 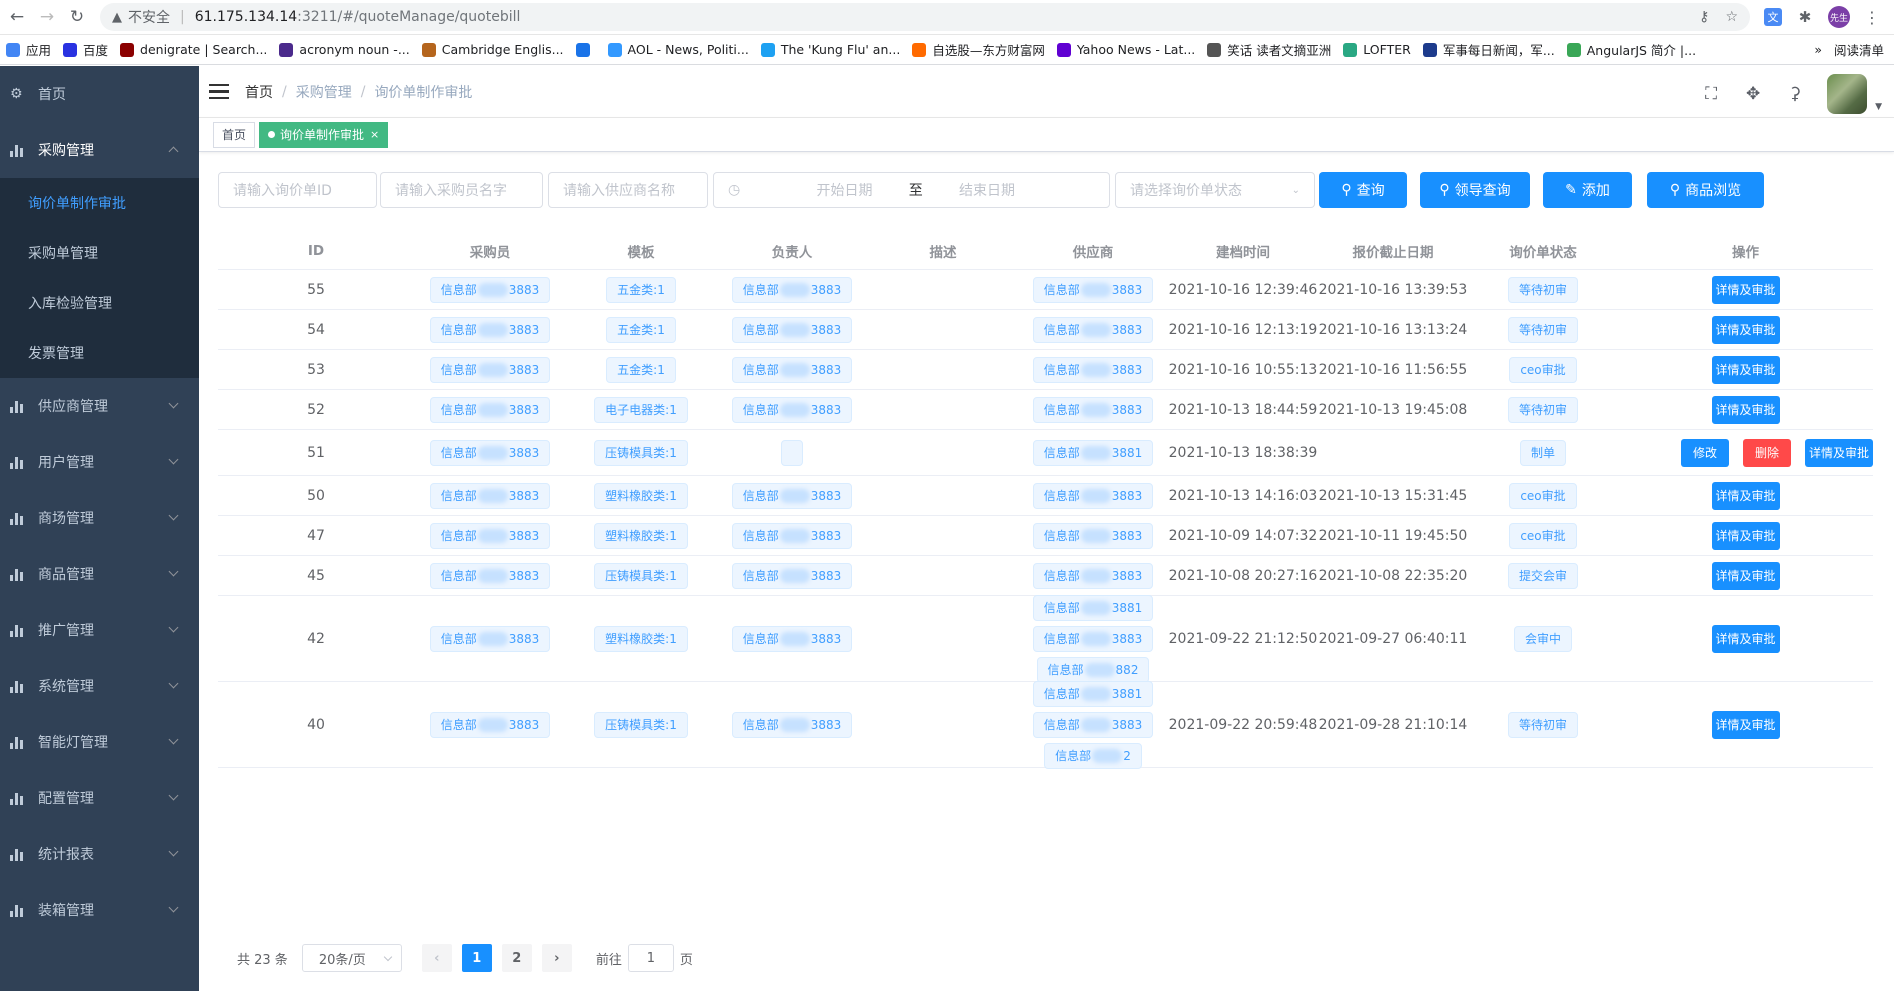 What do you see at coordinates (259, 92) in the screenshot?
I see `breadcrumb-home: 首页` at bounding box center [259, 92].